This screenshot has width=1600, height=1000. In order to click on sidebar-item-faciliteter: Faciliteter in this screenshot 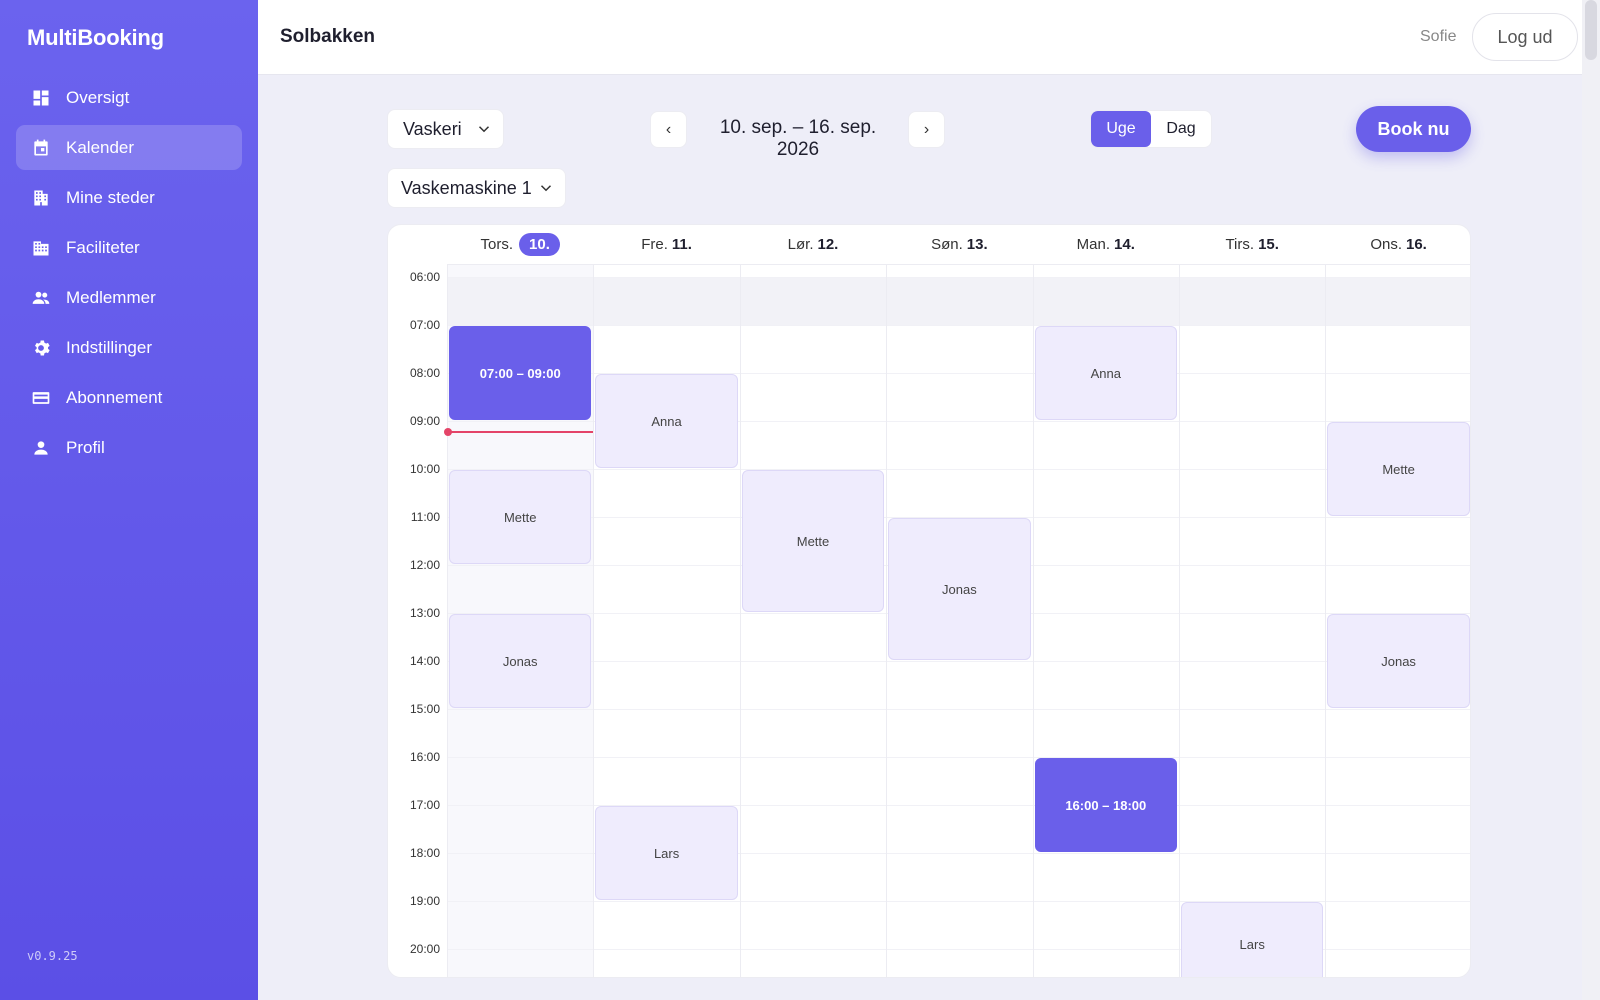, I will do `click(129, 247)`.